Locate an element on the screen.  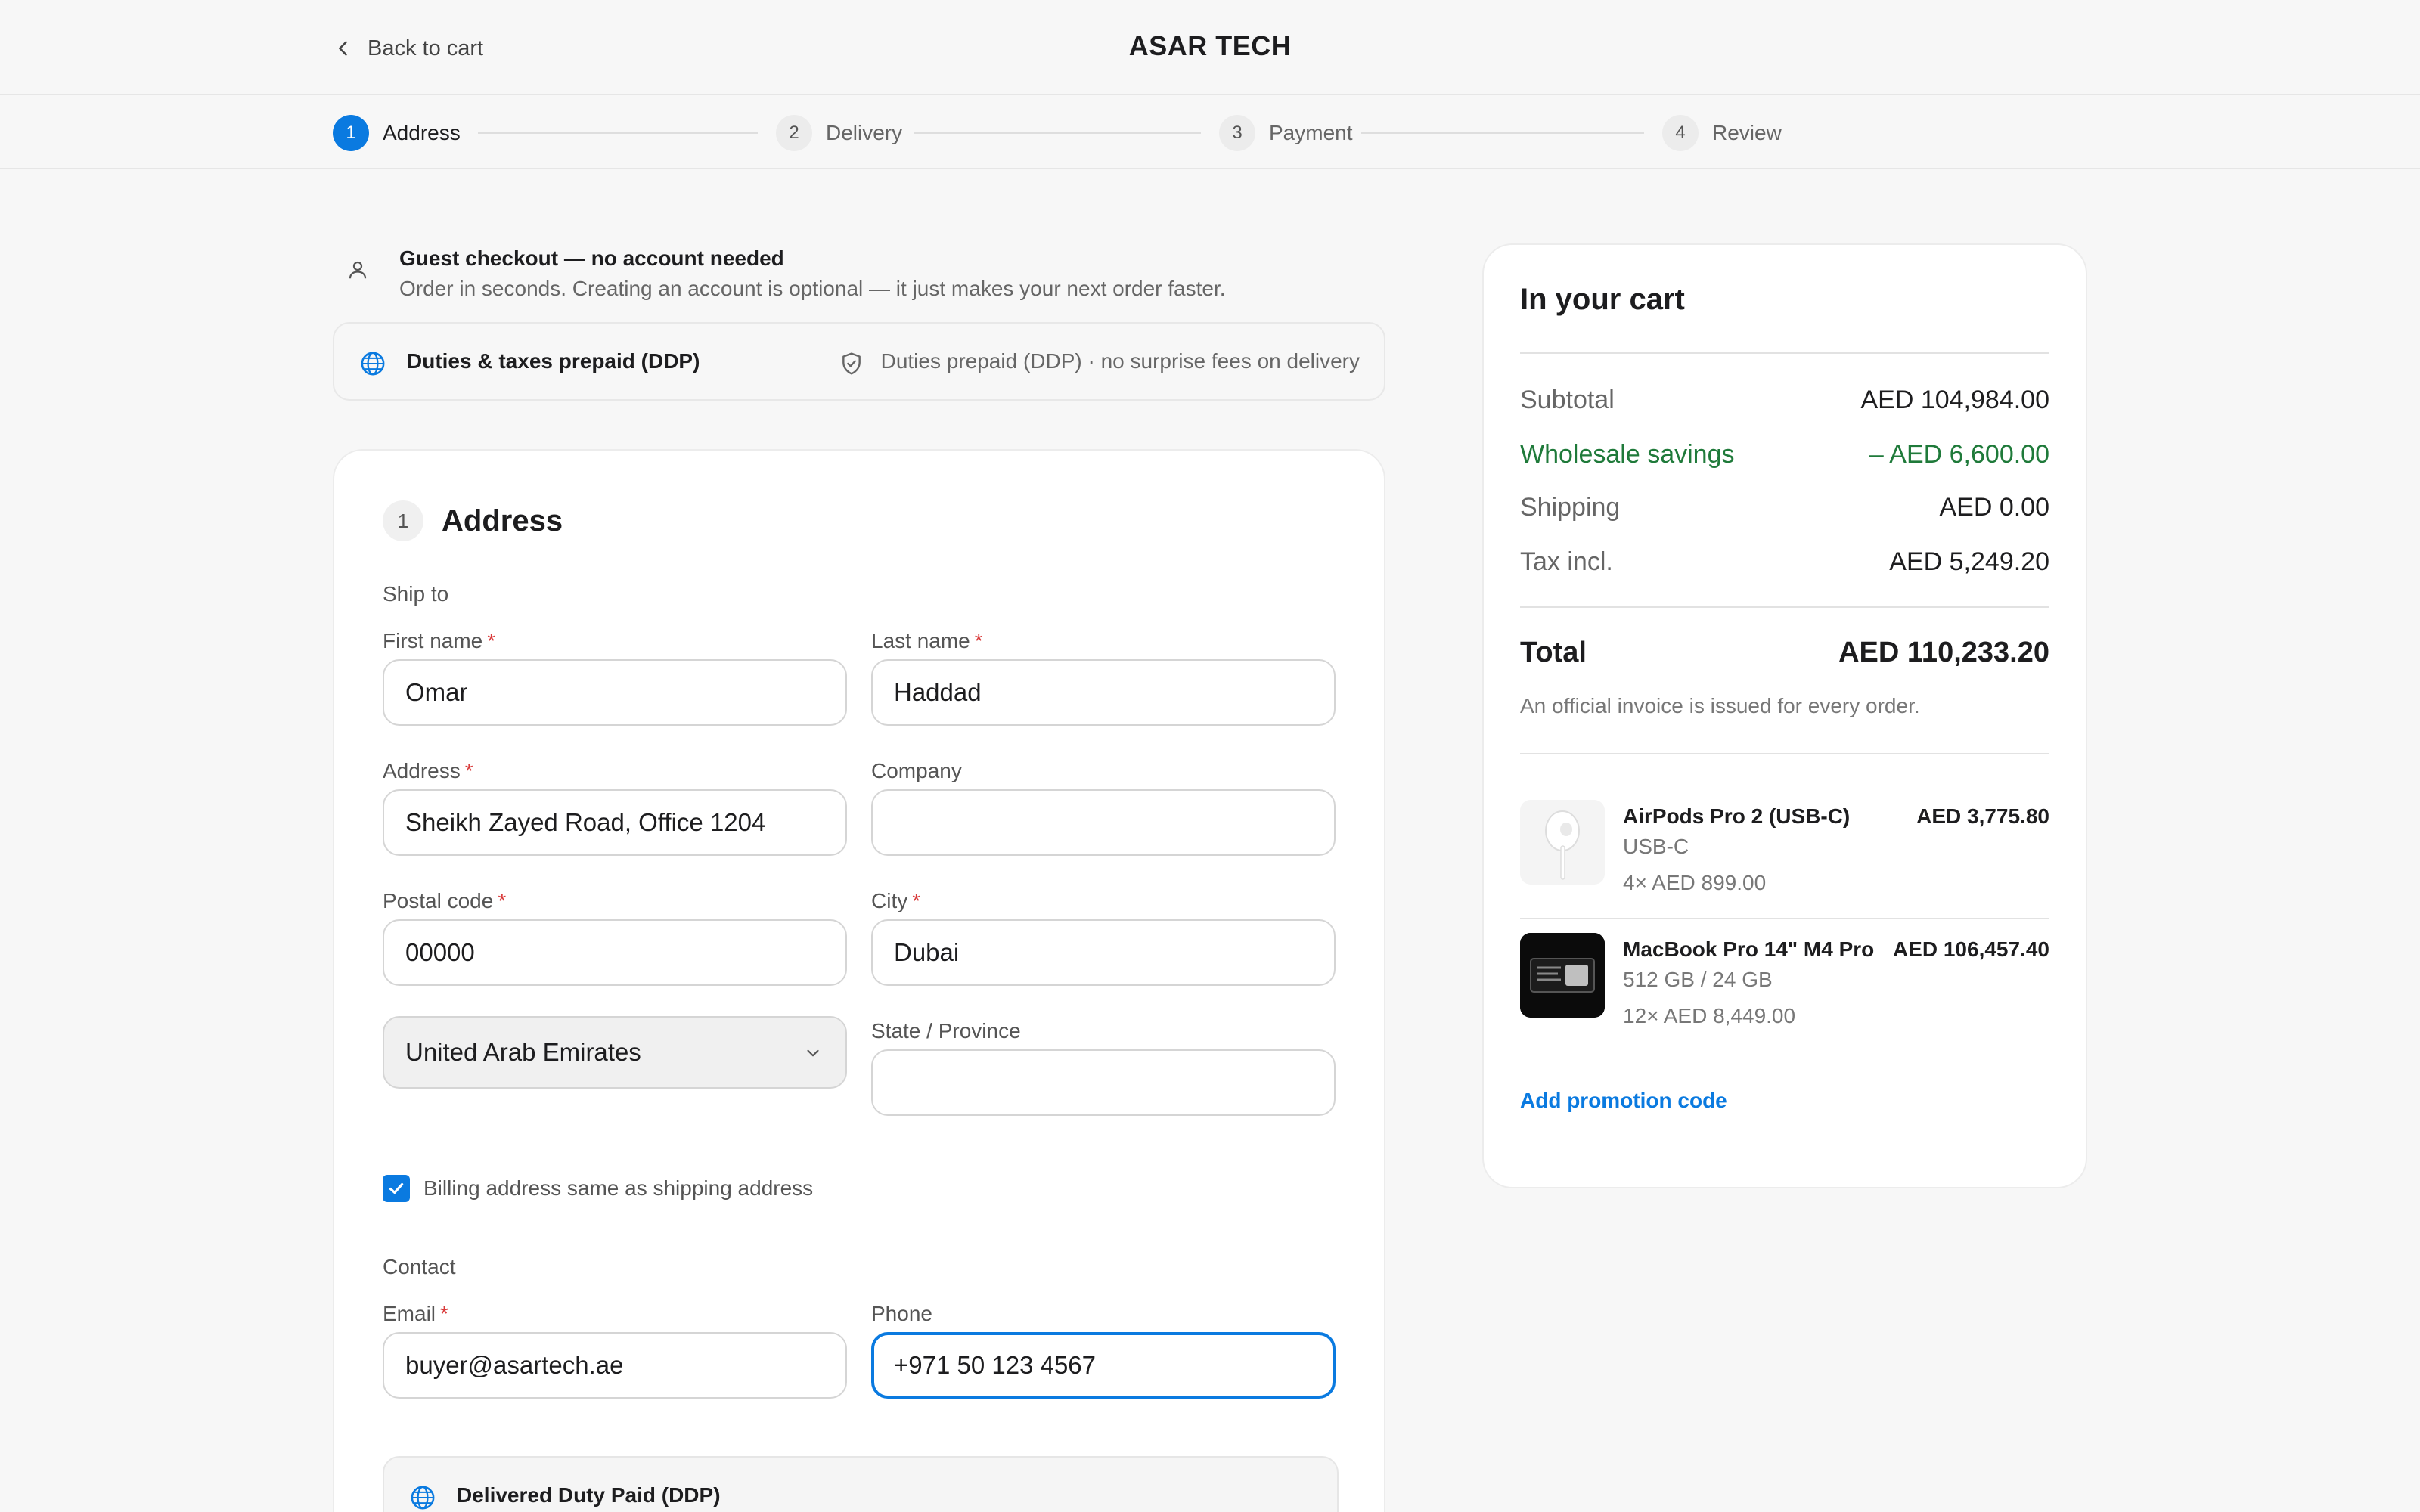
last-name-field: Last name * is located at coordinates (1103, 677).